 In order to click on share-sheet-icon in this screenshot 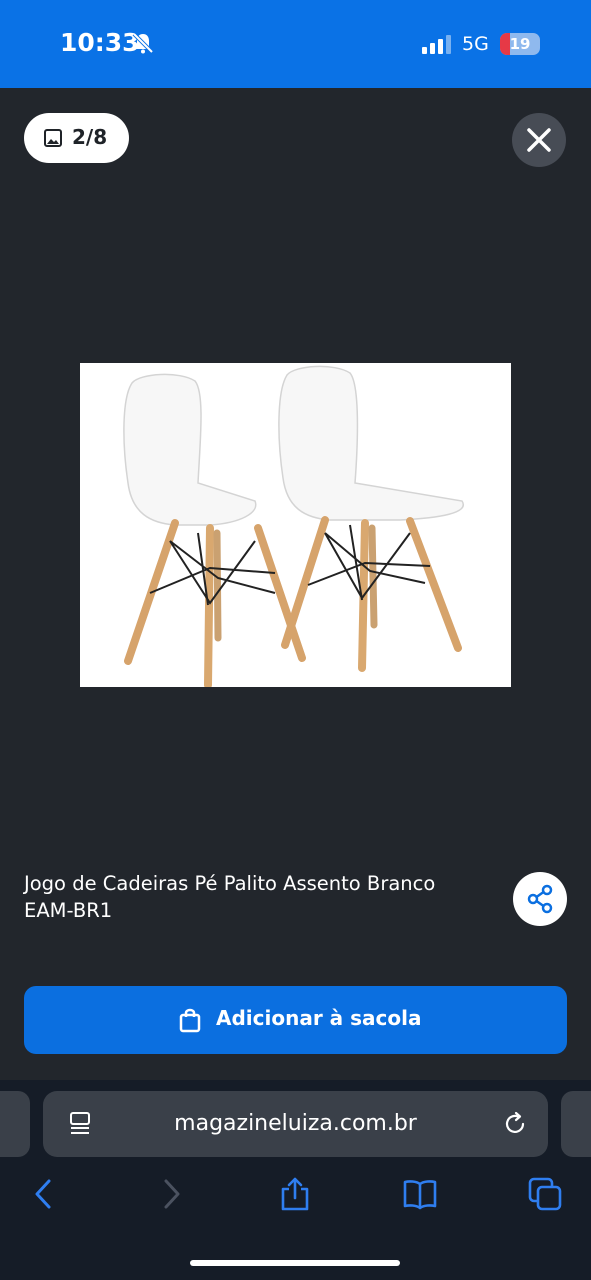, I will do `click(295, 1194)`.